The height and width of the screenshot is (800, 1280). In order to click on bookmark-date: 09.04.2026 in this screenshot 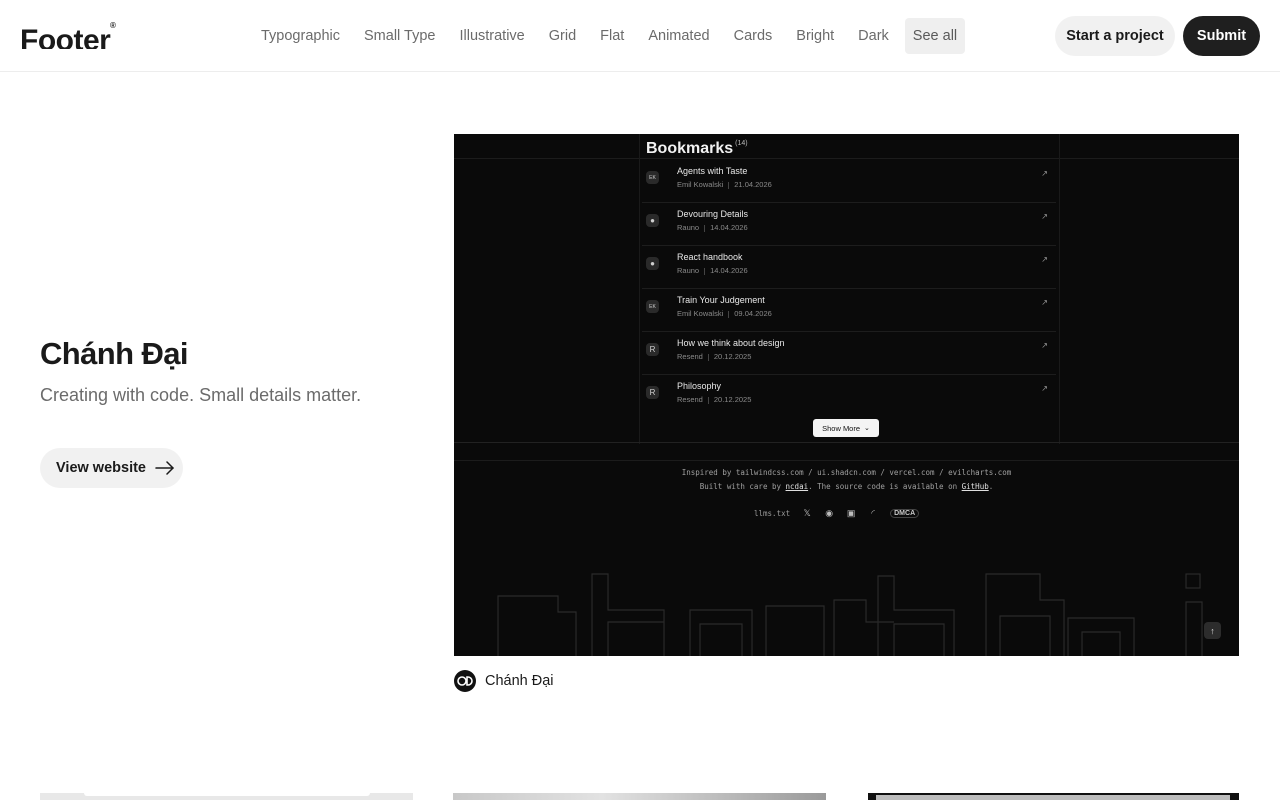, I will do `click(753, 313)`.